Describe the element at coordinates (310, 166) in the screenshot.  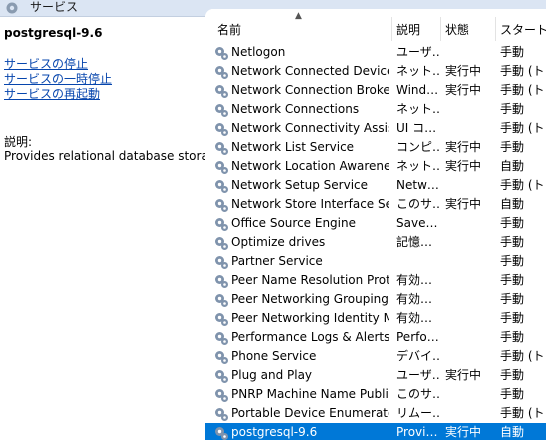
I see `service-name-cell: Network Location Awareness` at that location.